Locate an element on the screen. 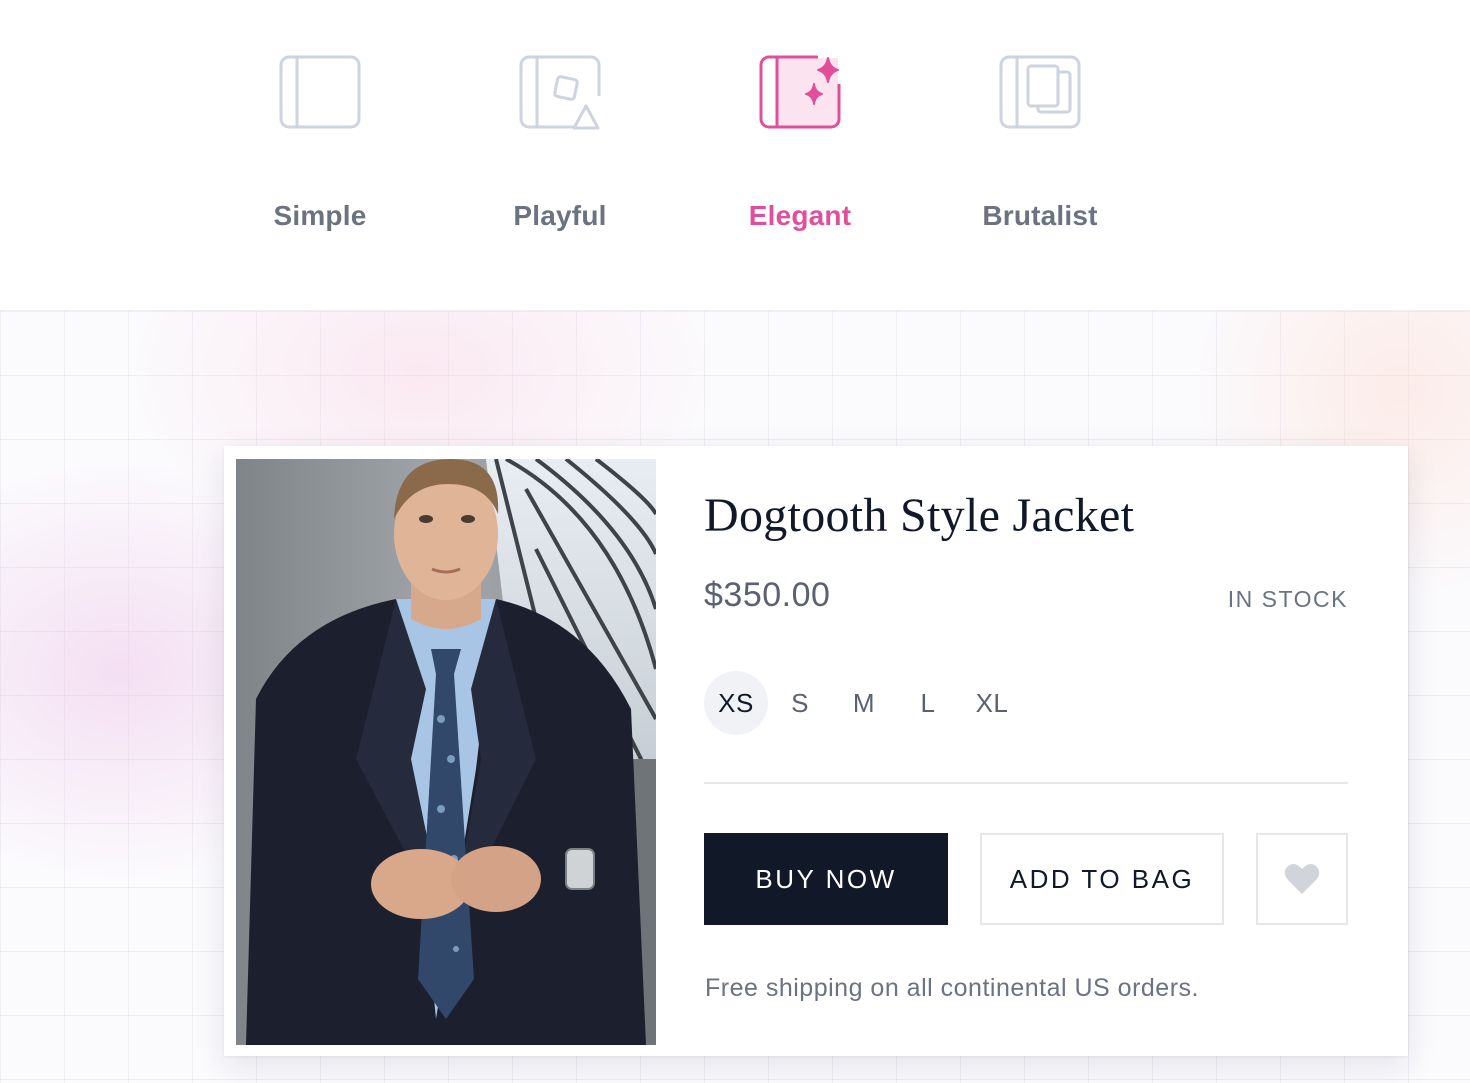 The width and height of the screenshot is (1470, 1083). tab-label: Simple is located at coordinates (320, 215).